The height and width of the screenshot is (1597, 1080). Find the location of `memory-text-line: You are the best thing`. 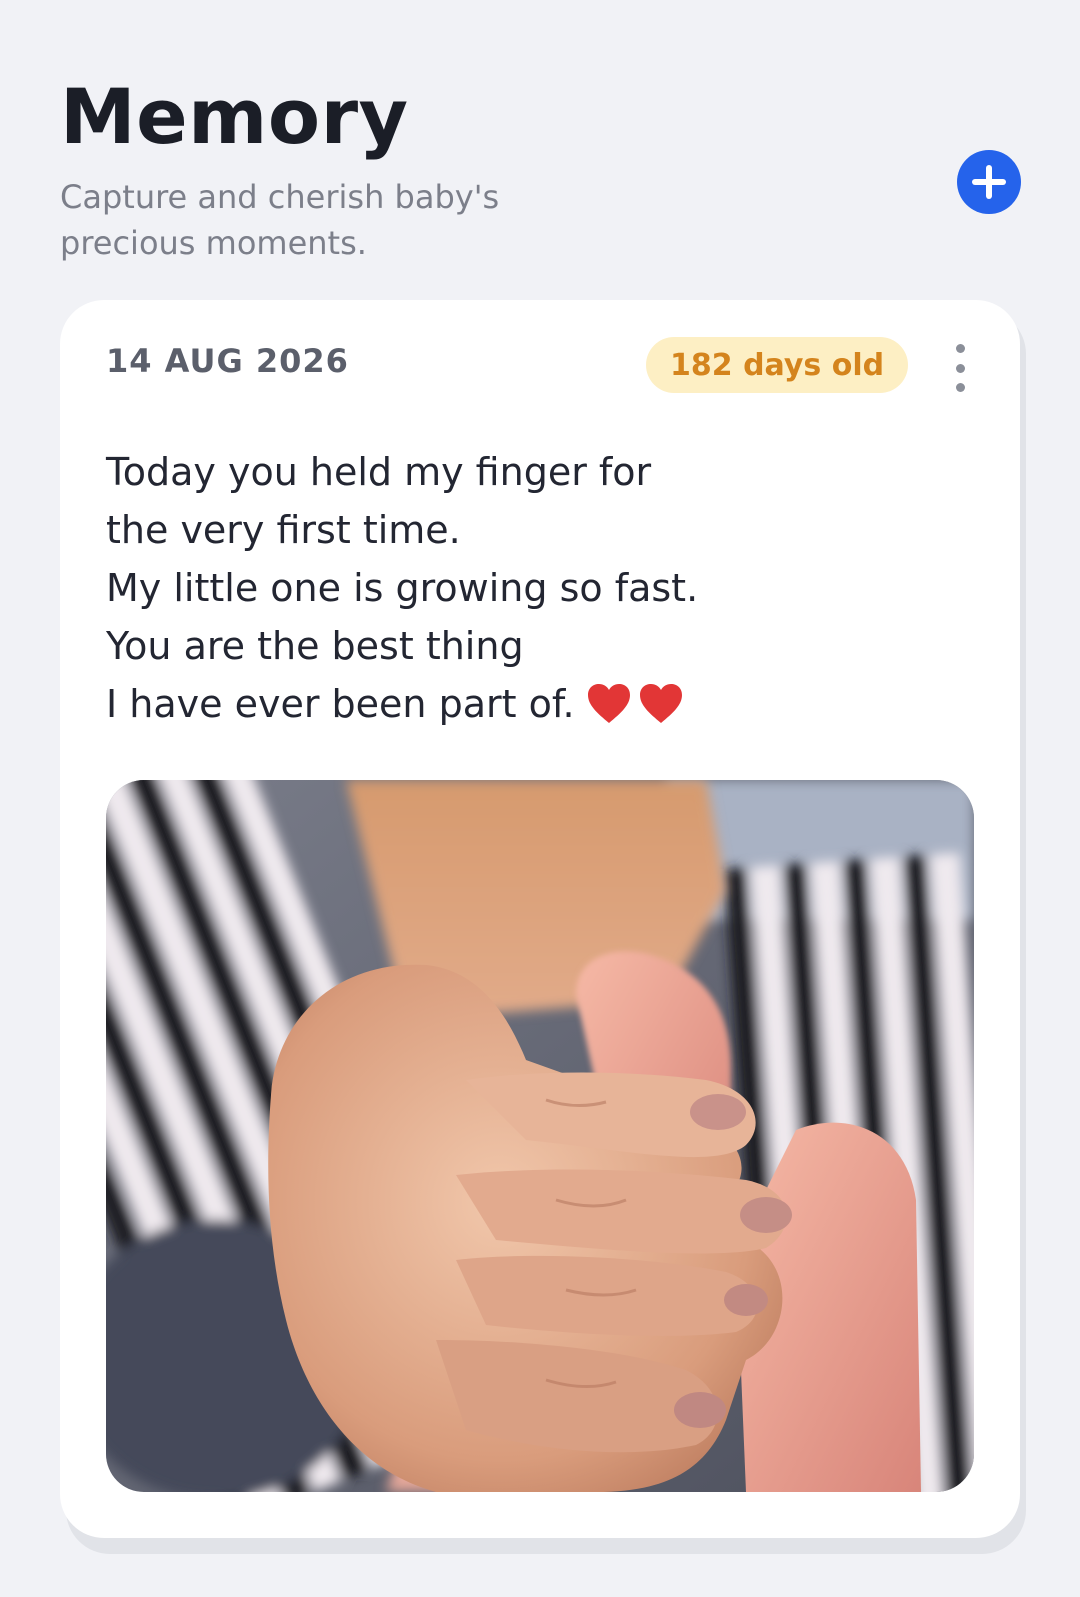

memory-text-line: You are the best thing is located at coordinates (315, 646).